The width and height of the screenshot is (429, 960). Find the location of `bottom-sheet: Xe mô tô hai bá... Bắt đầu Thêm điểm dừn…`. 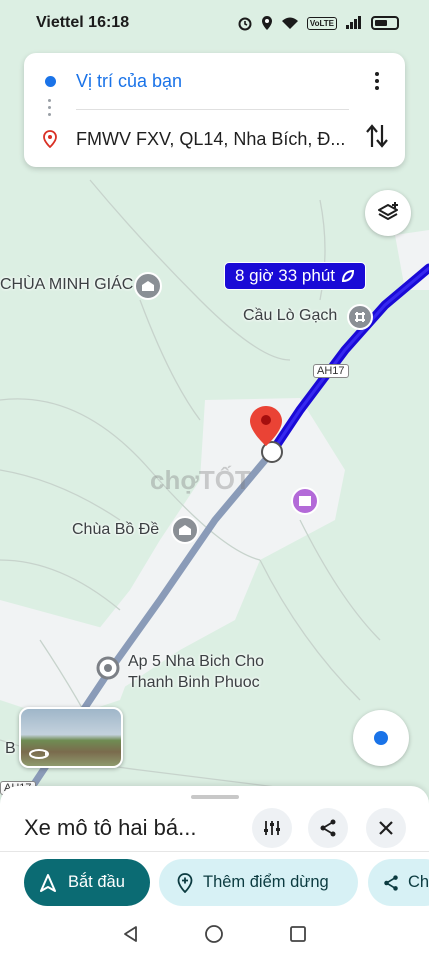

bottom-sheet: Xe mô tô hai bá... Bắt đầu Thêm điểm dừn… is located at coordinates (214, 847).